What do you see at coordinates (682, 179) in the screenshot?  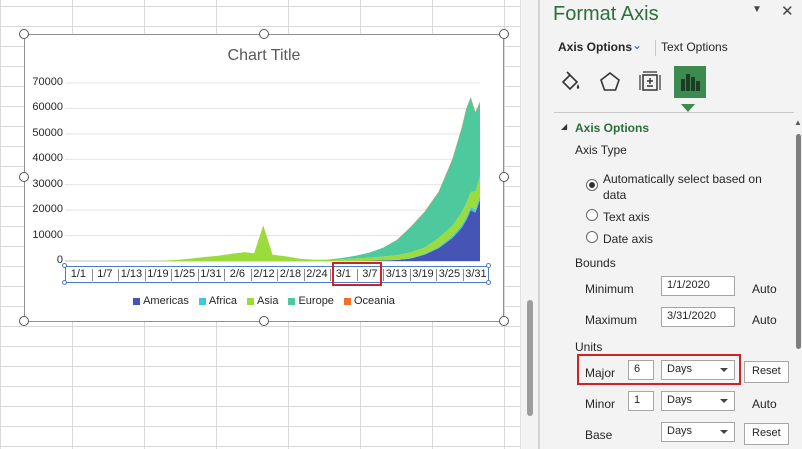 I see `radio-auto-label: Automatically select based on` at bounding box center [682, 179].